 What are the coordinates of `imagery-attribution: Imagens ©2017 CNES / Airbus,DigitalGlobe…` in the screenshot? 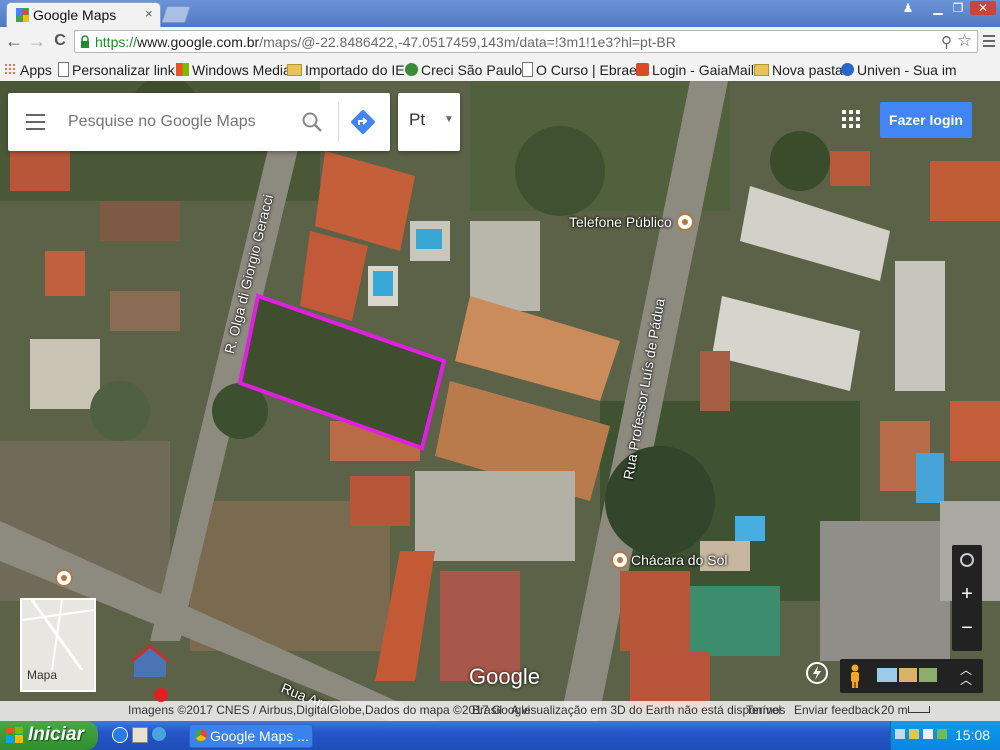 It's located at (329, 710).